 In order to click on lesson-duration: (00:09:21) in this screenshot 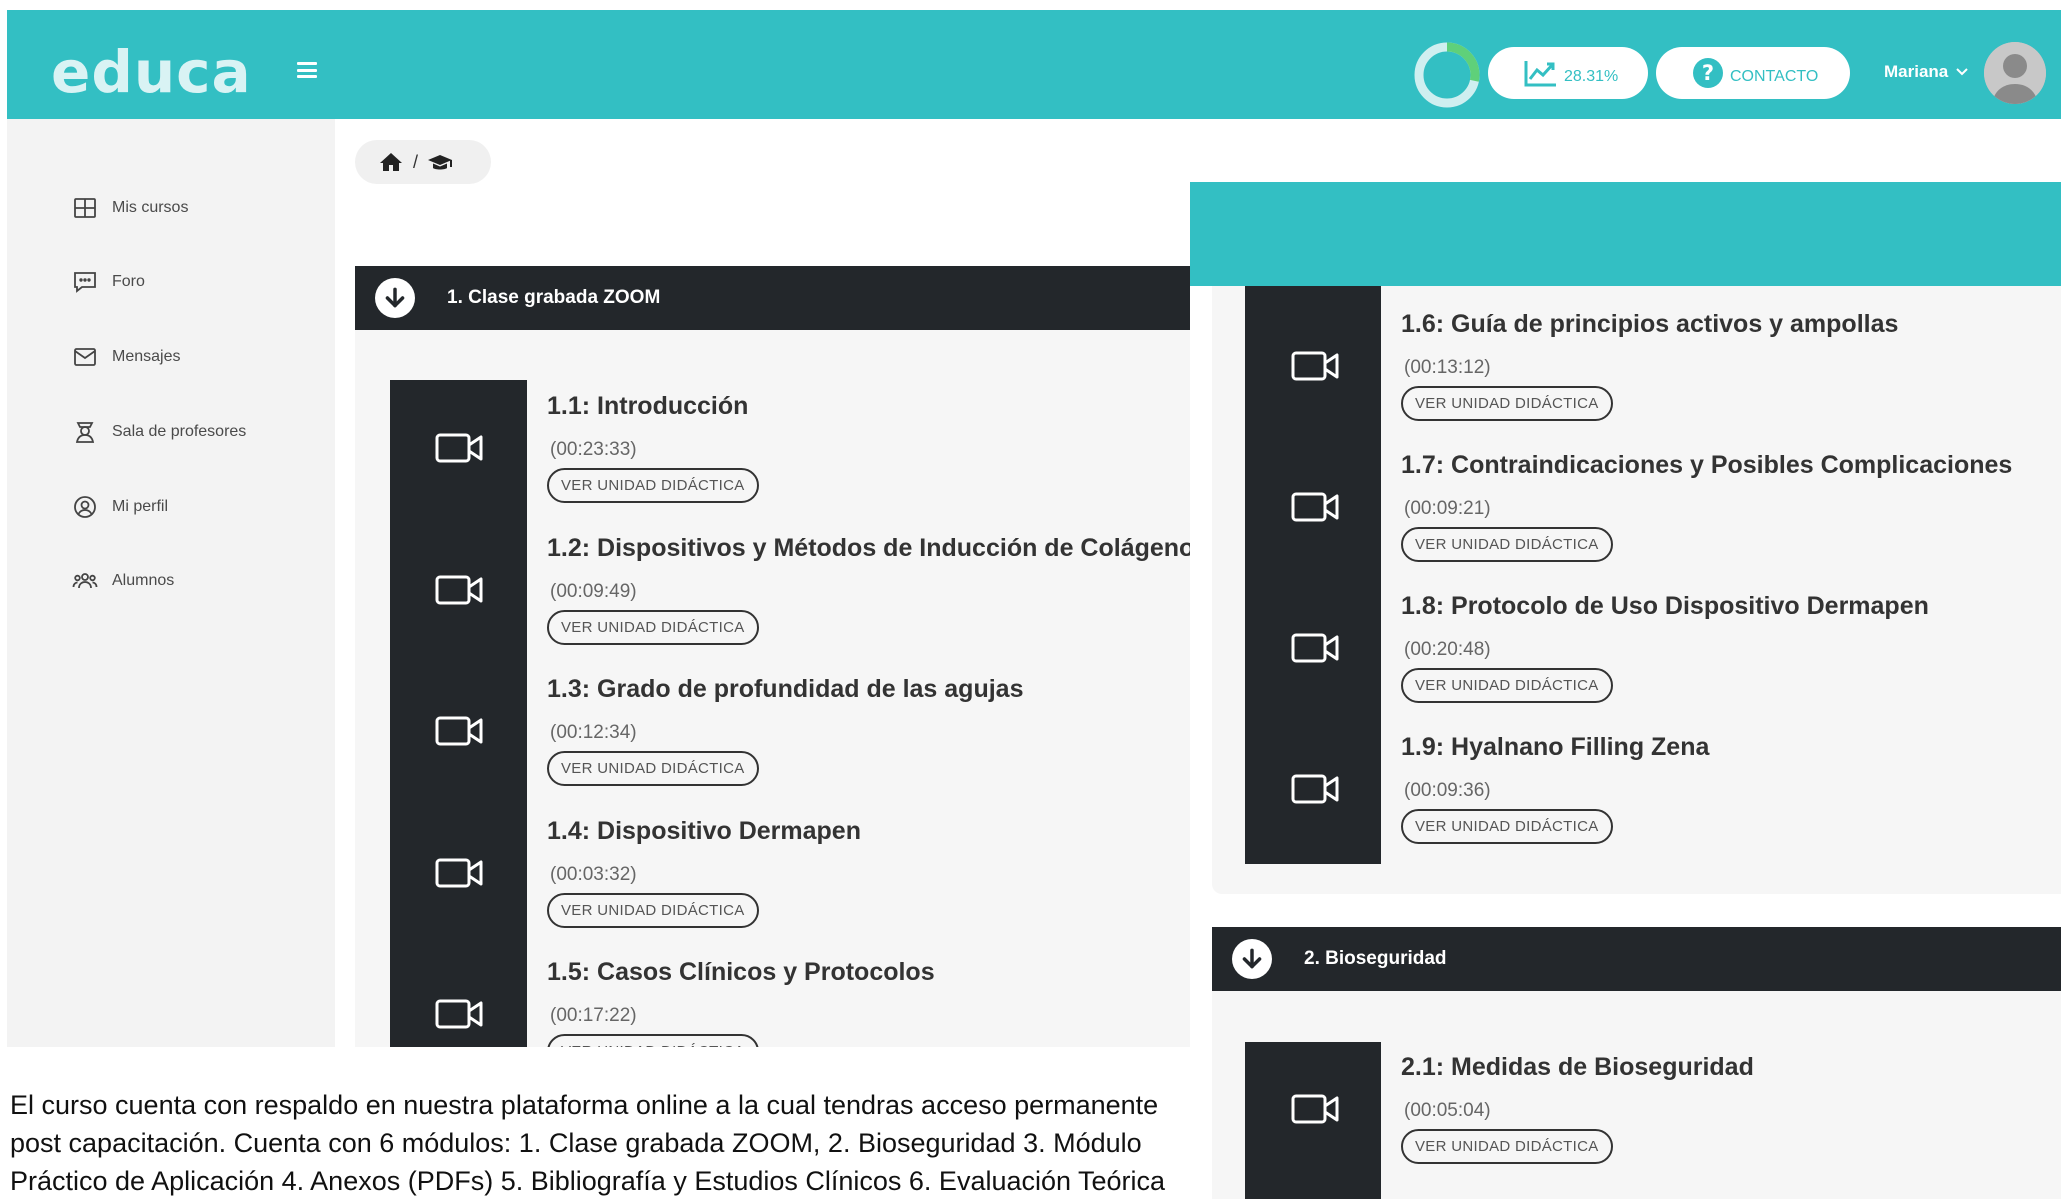, I will do `click(1447, 508)`.